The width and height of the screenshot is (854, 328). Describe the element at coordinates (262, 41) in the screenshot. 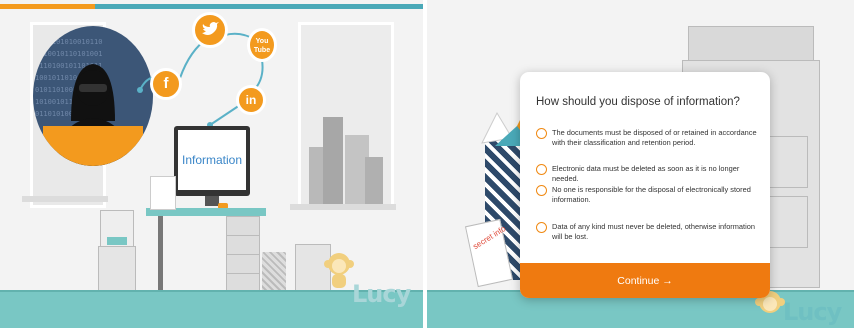

I see `youtube-text-top: You` at that location.